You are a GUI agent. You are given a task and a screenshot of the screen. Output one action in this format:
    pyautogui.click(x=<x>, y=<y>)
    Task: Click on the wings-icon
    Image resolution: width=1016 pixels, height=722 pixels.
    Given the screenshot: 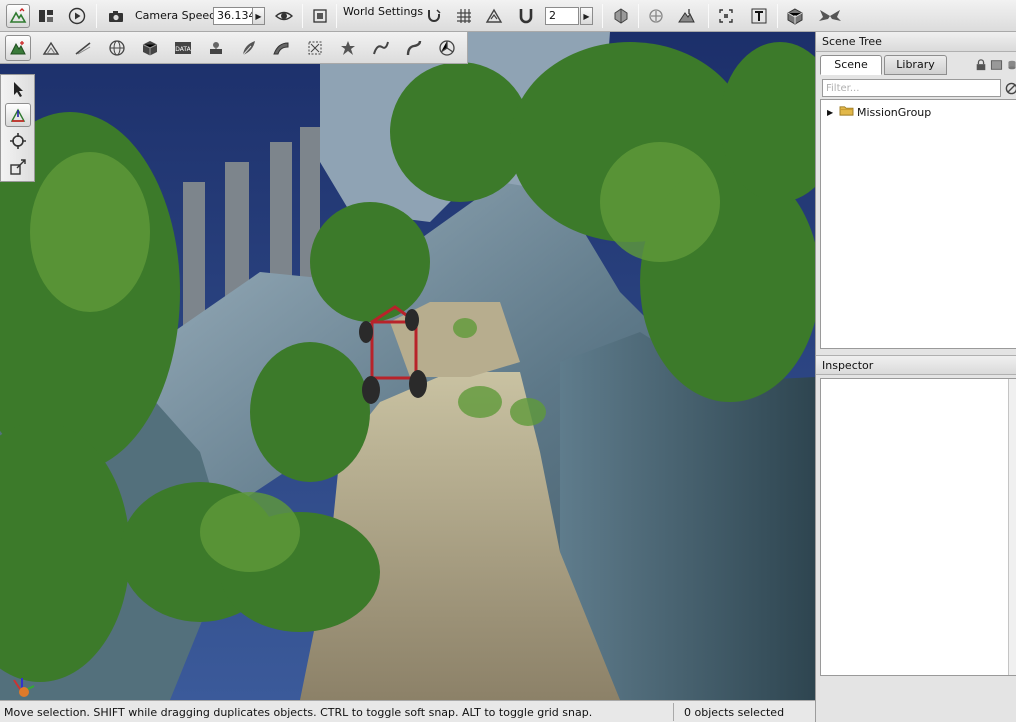 What is the action you would take?
    pyautogui.click(x=830, y=16)
    